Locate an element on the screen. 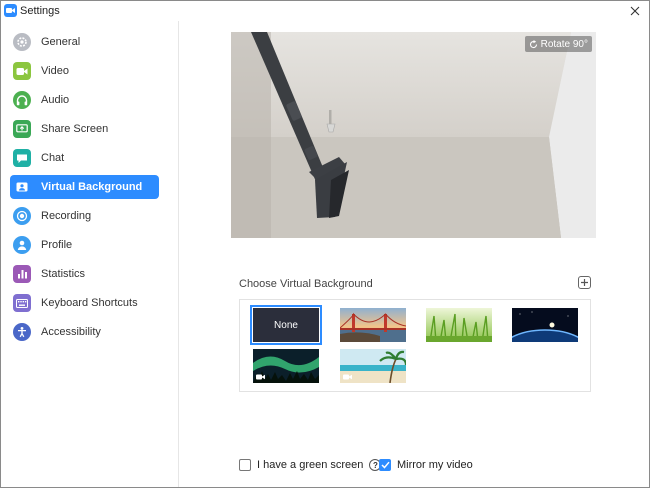 The width and height of the screenshot is (650, 488). background-aurora is located at coordinates (286, 366).